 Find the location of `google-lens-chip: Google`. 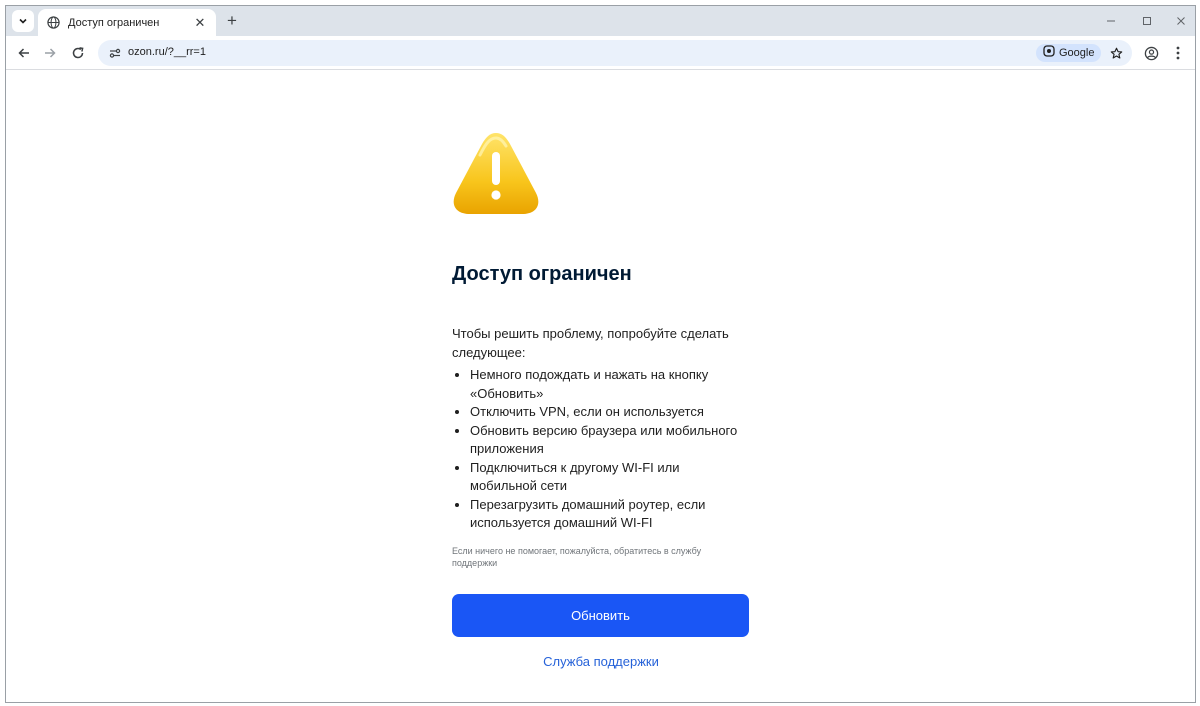

google-lens-chip: Google is located at coordinates (1069, 53).